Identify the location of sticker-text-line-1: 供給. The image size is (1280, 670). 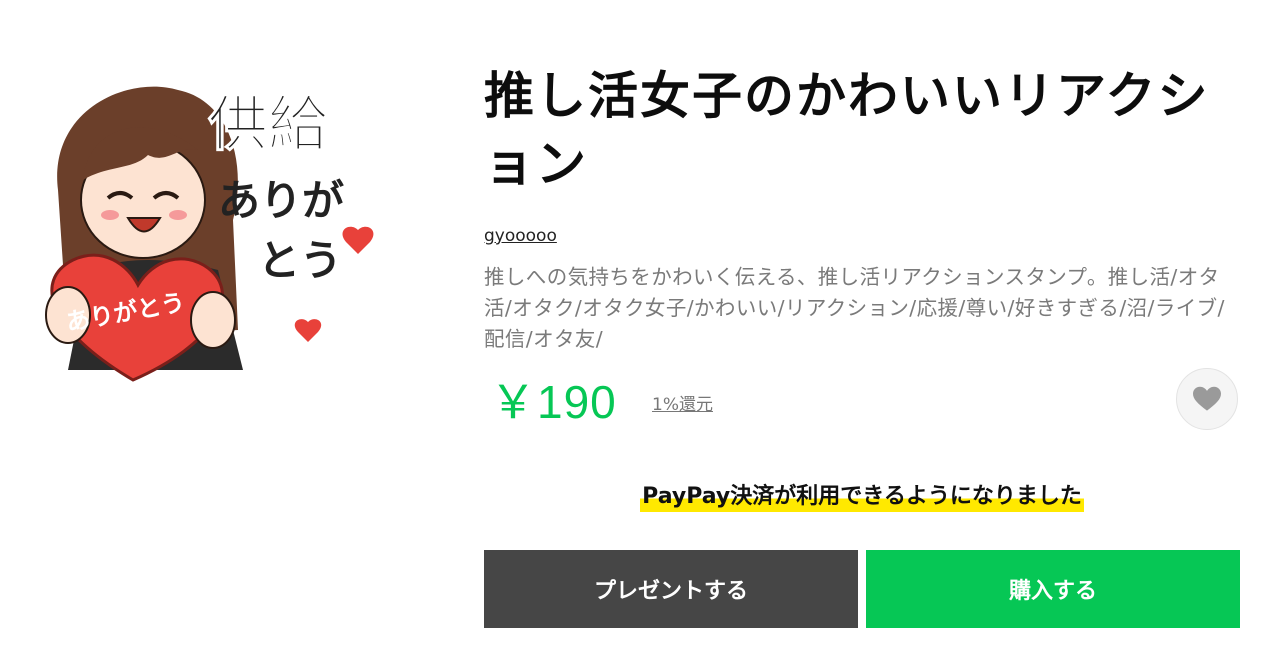
(268, 125).